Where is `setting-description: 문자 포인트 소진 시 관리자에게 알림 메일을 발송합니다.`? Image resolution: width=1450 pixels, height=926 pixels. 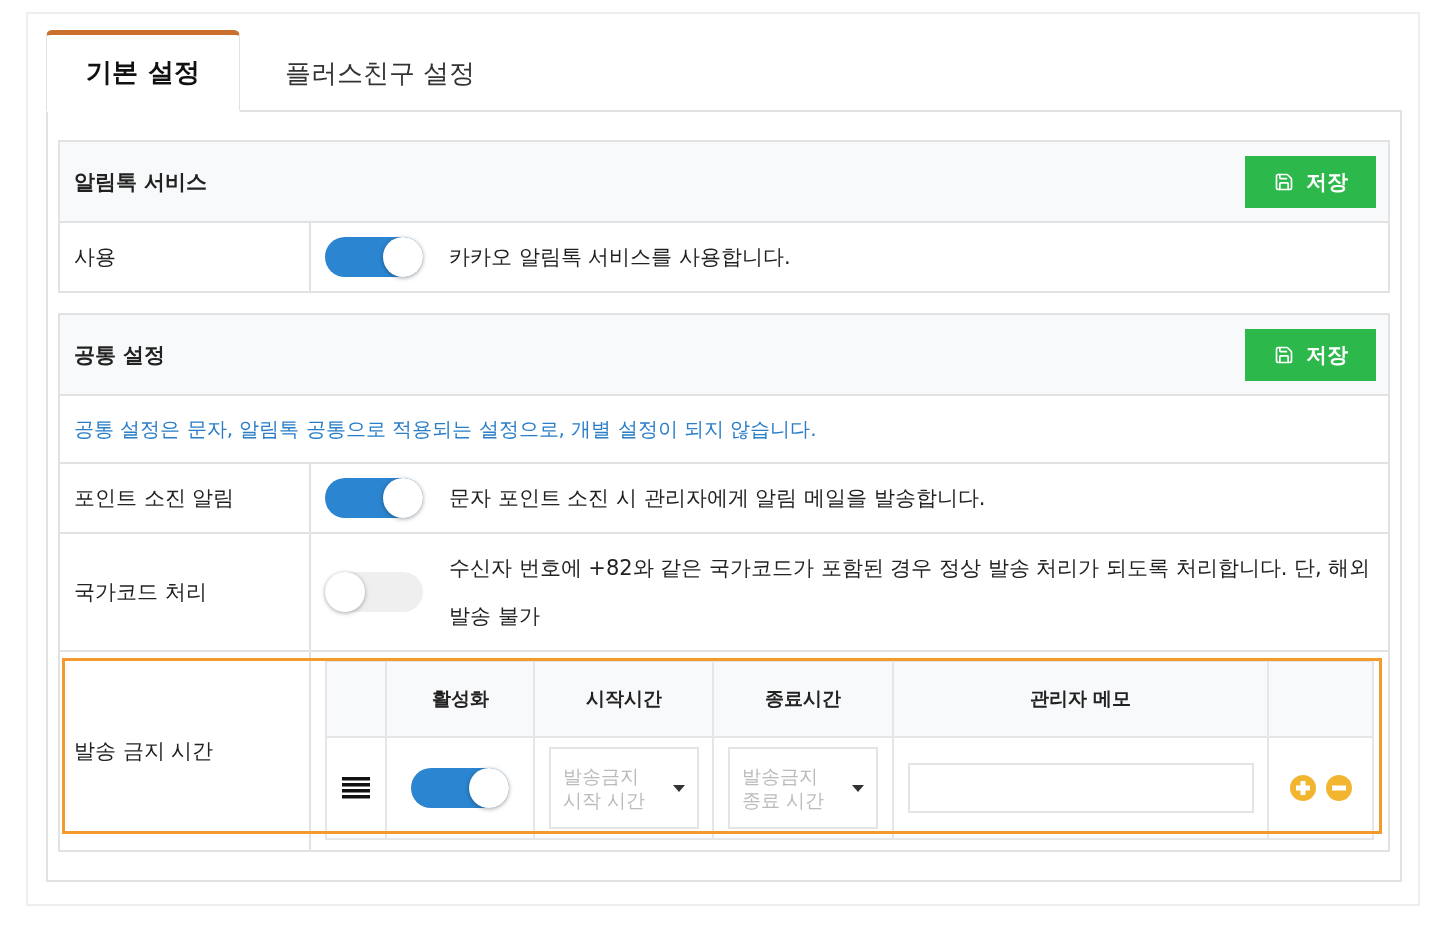 setting-description: 문자 포인트 소진 시 관리자에게 알림 메일을 발송합니다. is located at coordinates (717, 498).